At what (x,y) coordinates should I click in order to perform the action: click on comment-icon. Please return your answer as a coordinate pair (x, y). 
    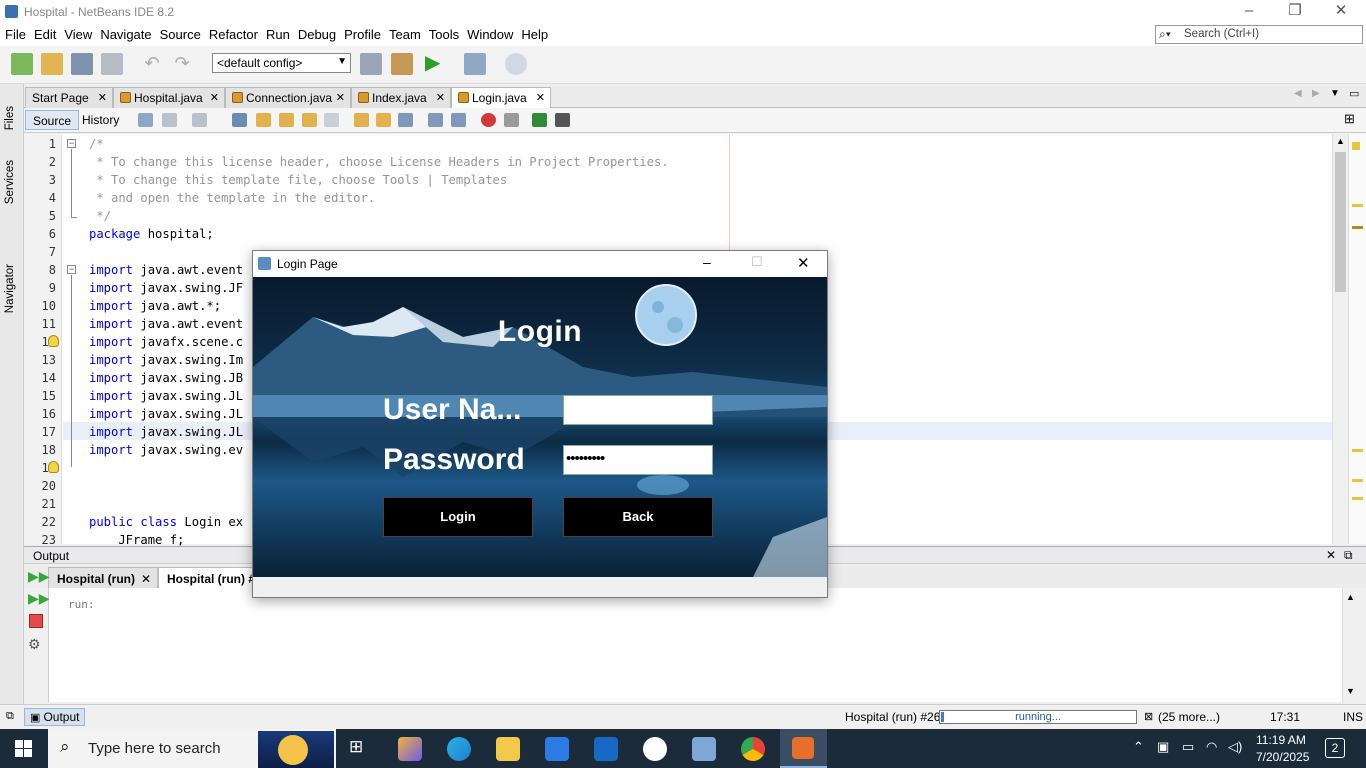
    Looking at the image, I should click on (539, 120).